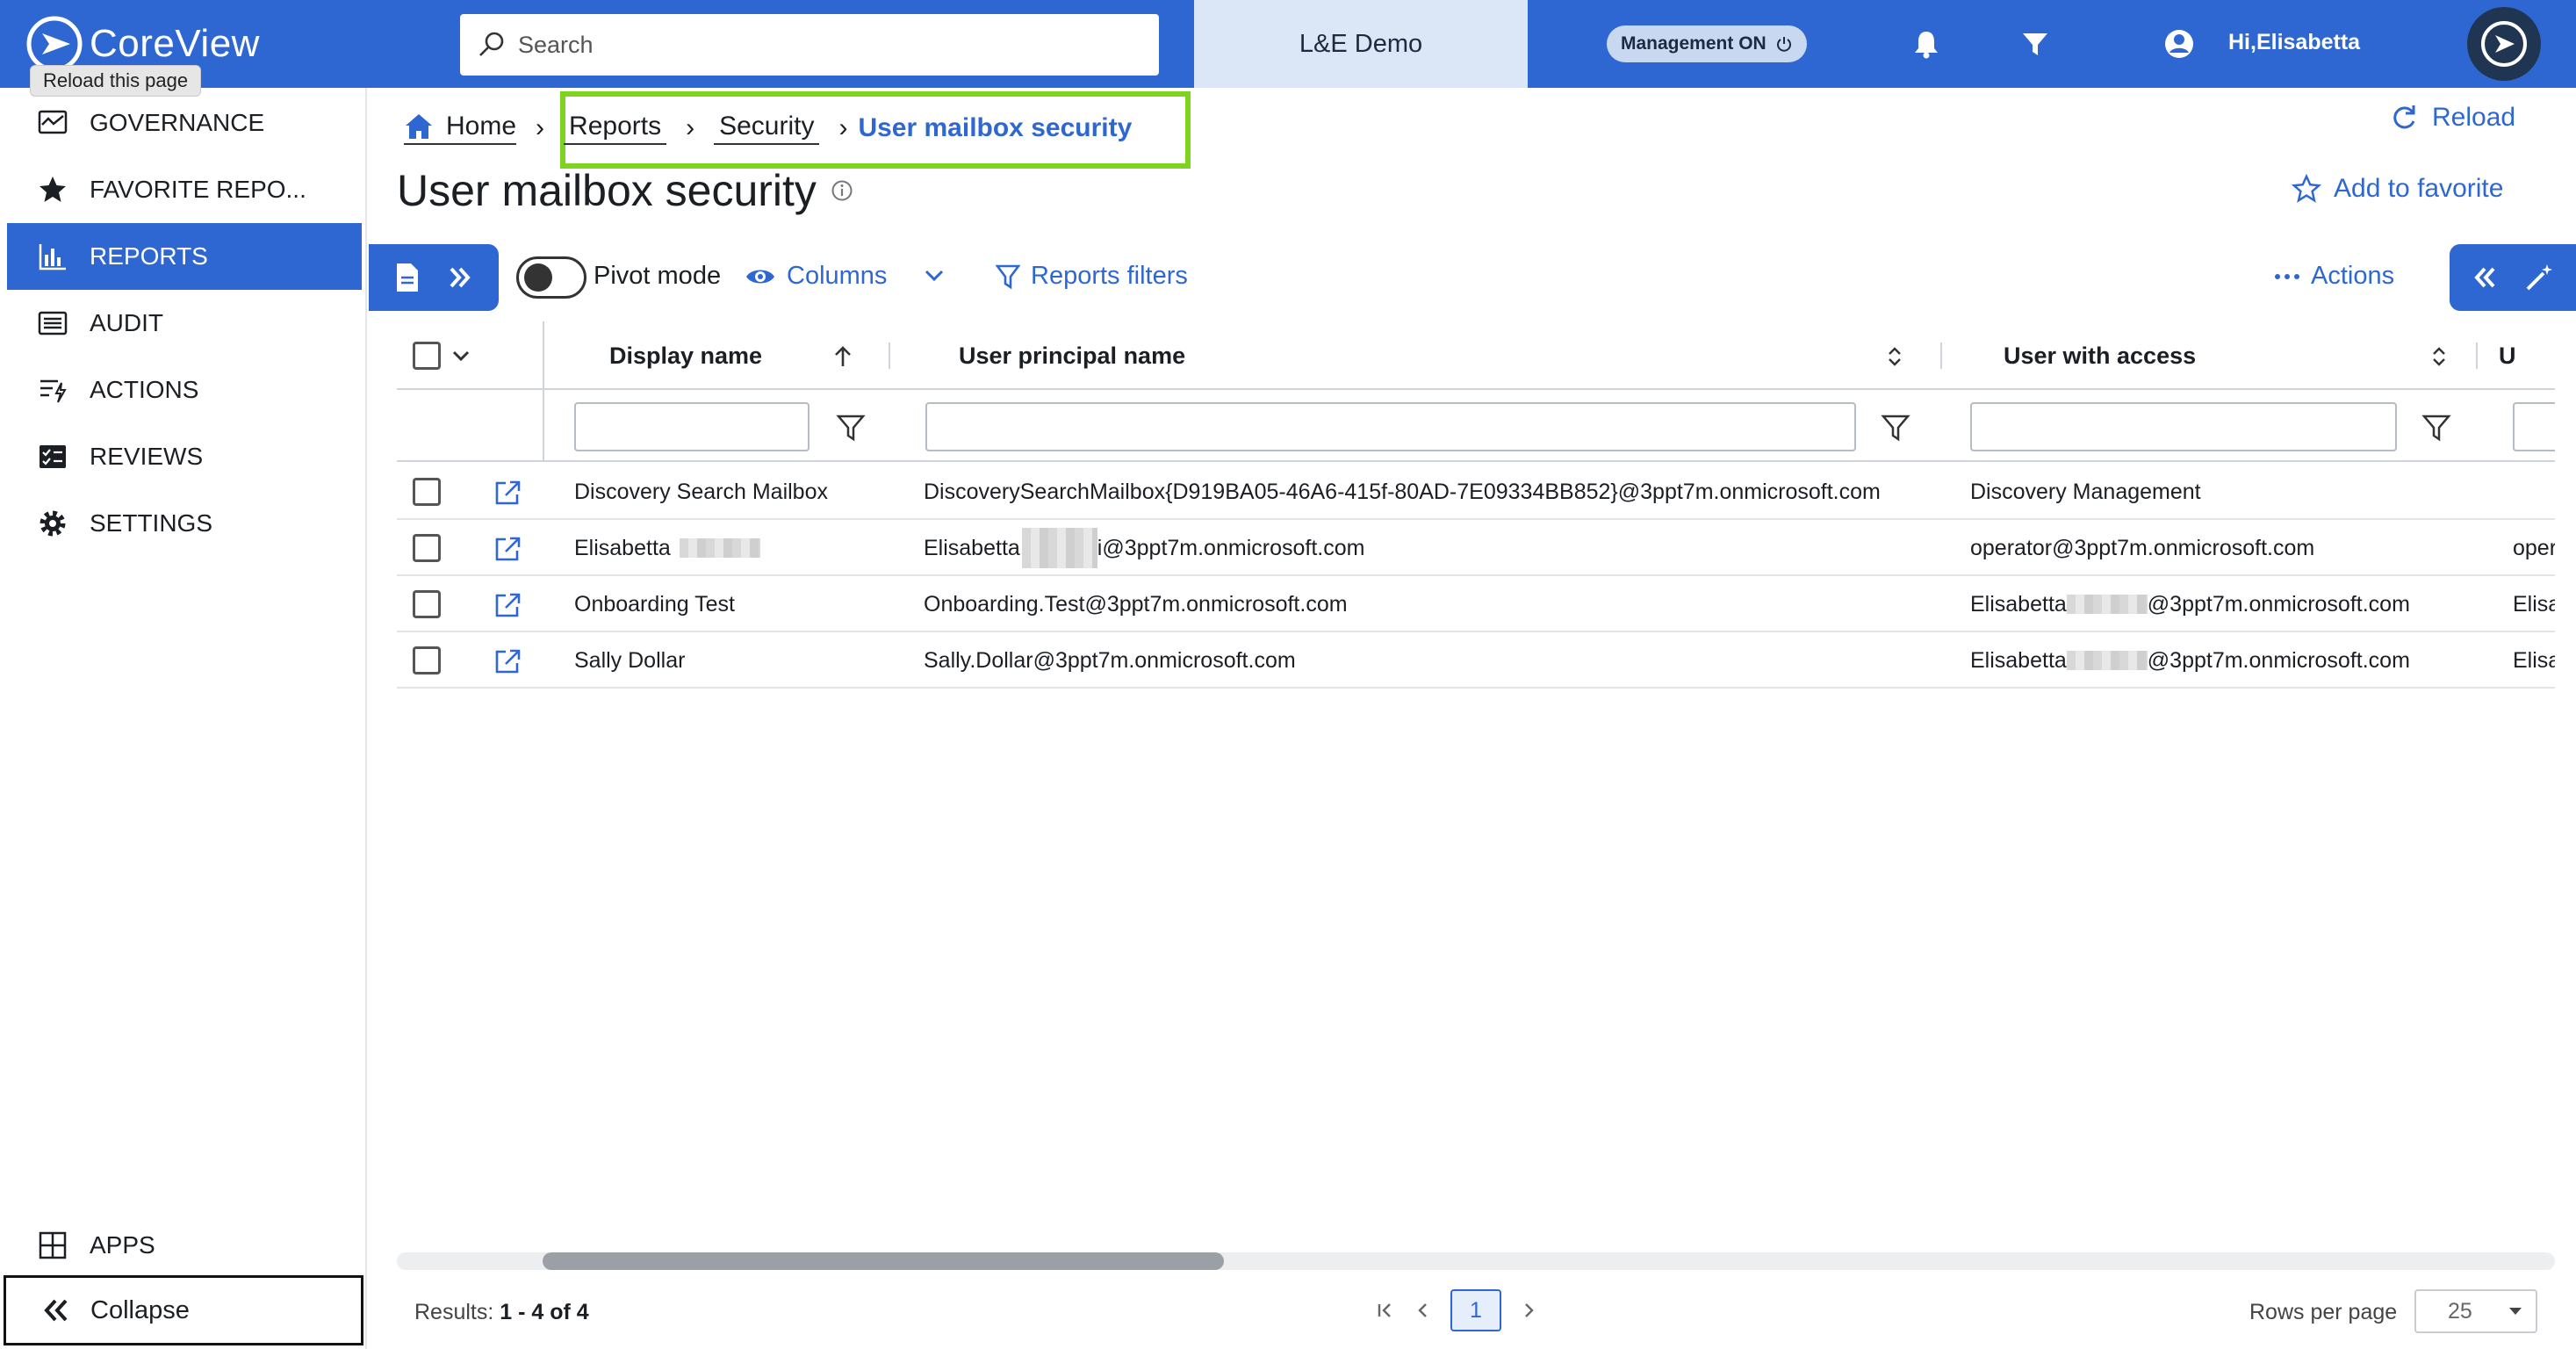 The image size is (2576, 1349). Describe the element at coordinates (1386, 1310) in the screenshot. I see `first-page-icon` at that location.